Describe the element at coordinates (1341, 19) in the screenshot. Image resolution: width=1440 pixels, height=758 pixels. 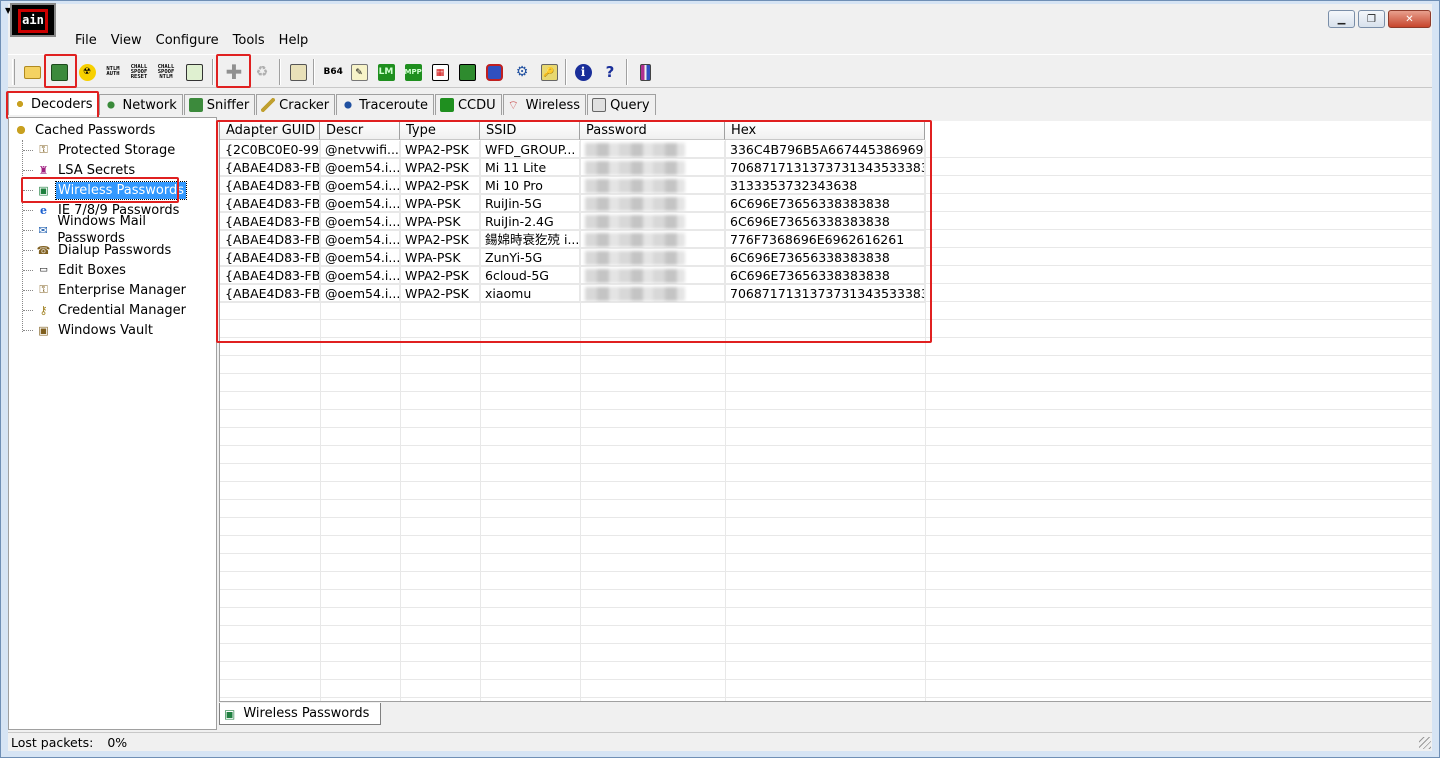
I see `minimize-button: ▁` at that location.